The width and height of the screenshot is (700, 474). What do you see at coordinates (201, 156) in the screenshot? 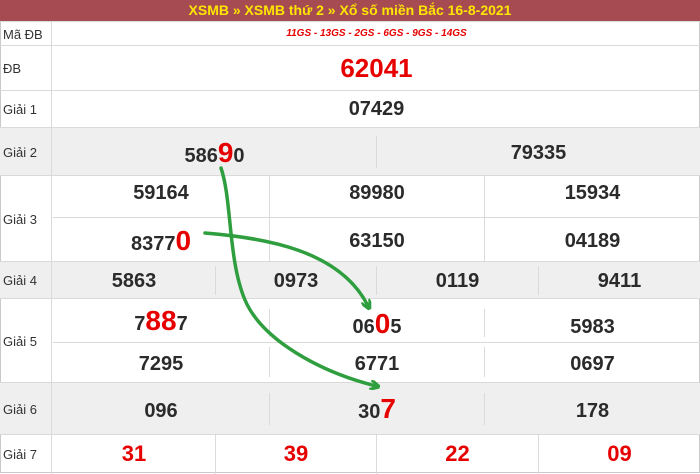
I see `digit-group: 586` at bounding box center [201, 156].